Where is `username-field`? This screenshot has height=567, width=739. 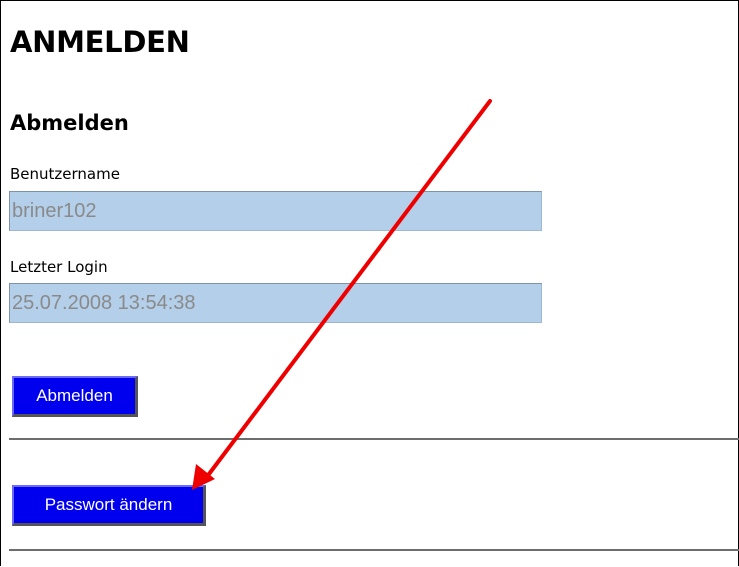 username-field is located at coordinates (275, 211).